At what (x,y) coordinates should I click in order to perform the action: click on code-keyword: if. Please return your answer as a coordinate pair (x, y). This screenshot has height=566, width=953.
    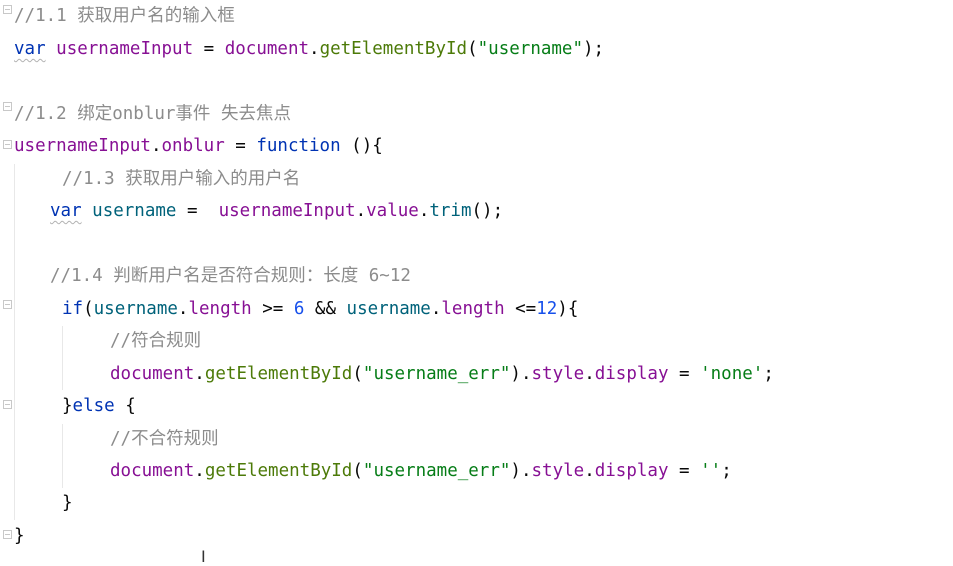
    Looking at the image, I should click on (73, 309).